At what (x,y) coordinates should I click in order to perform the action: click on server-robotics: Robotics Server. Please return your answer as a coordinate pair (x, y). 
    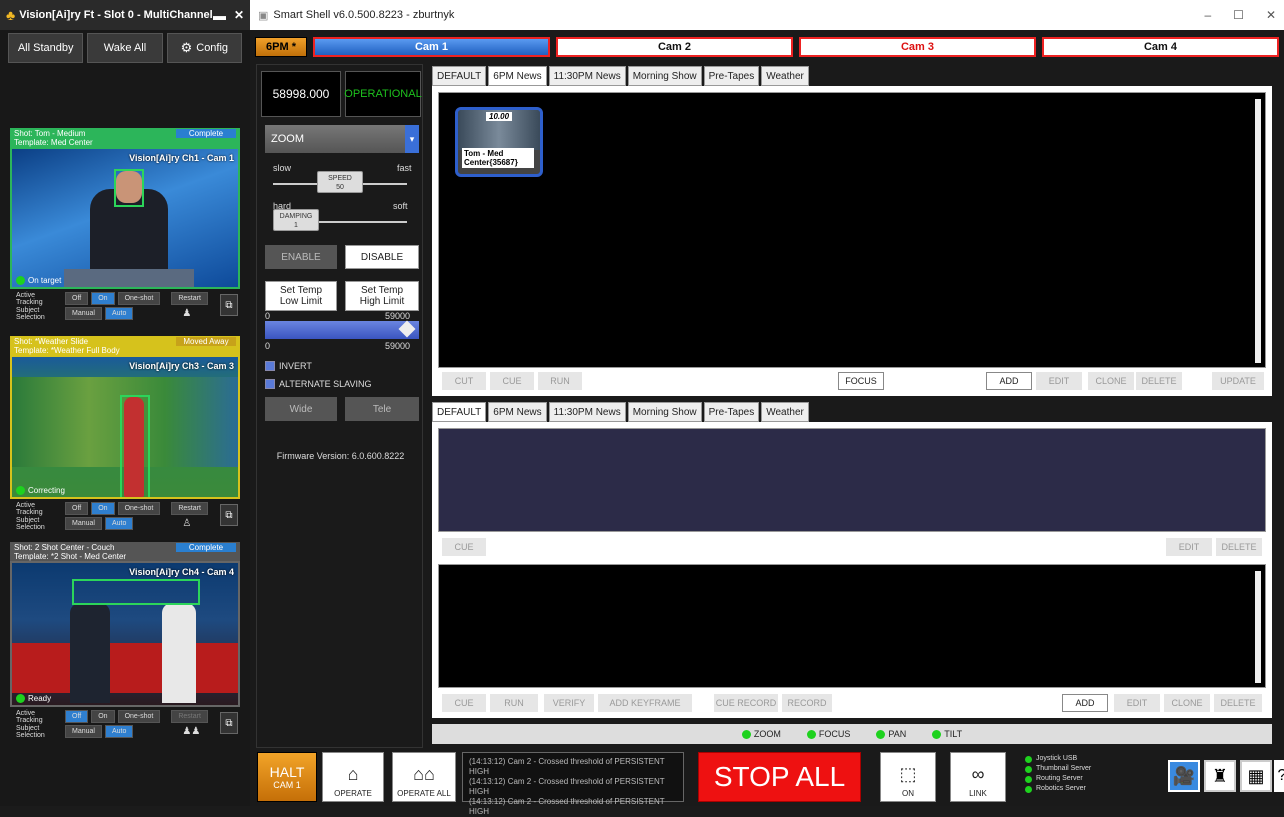
    Looking at the image, I should click on (1075, 789).